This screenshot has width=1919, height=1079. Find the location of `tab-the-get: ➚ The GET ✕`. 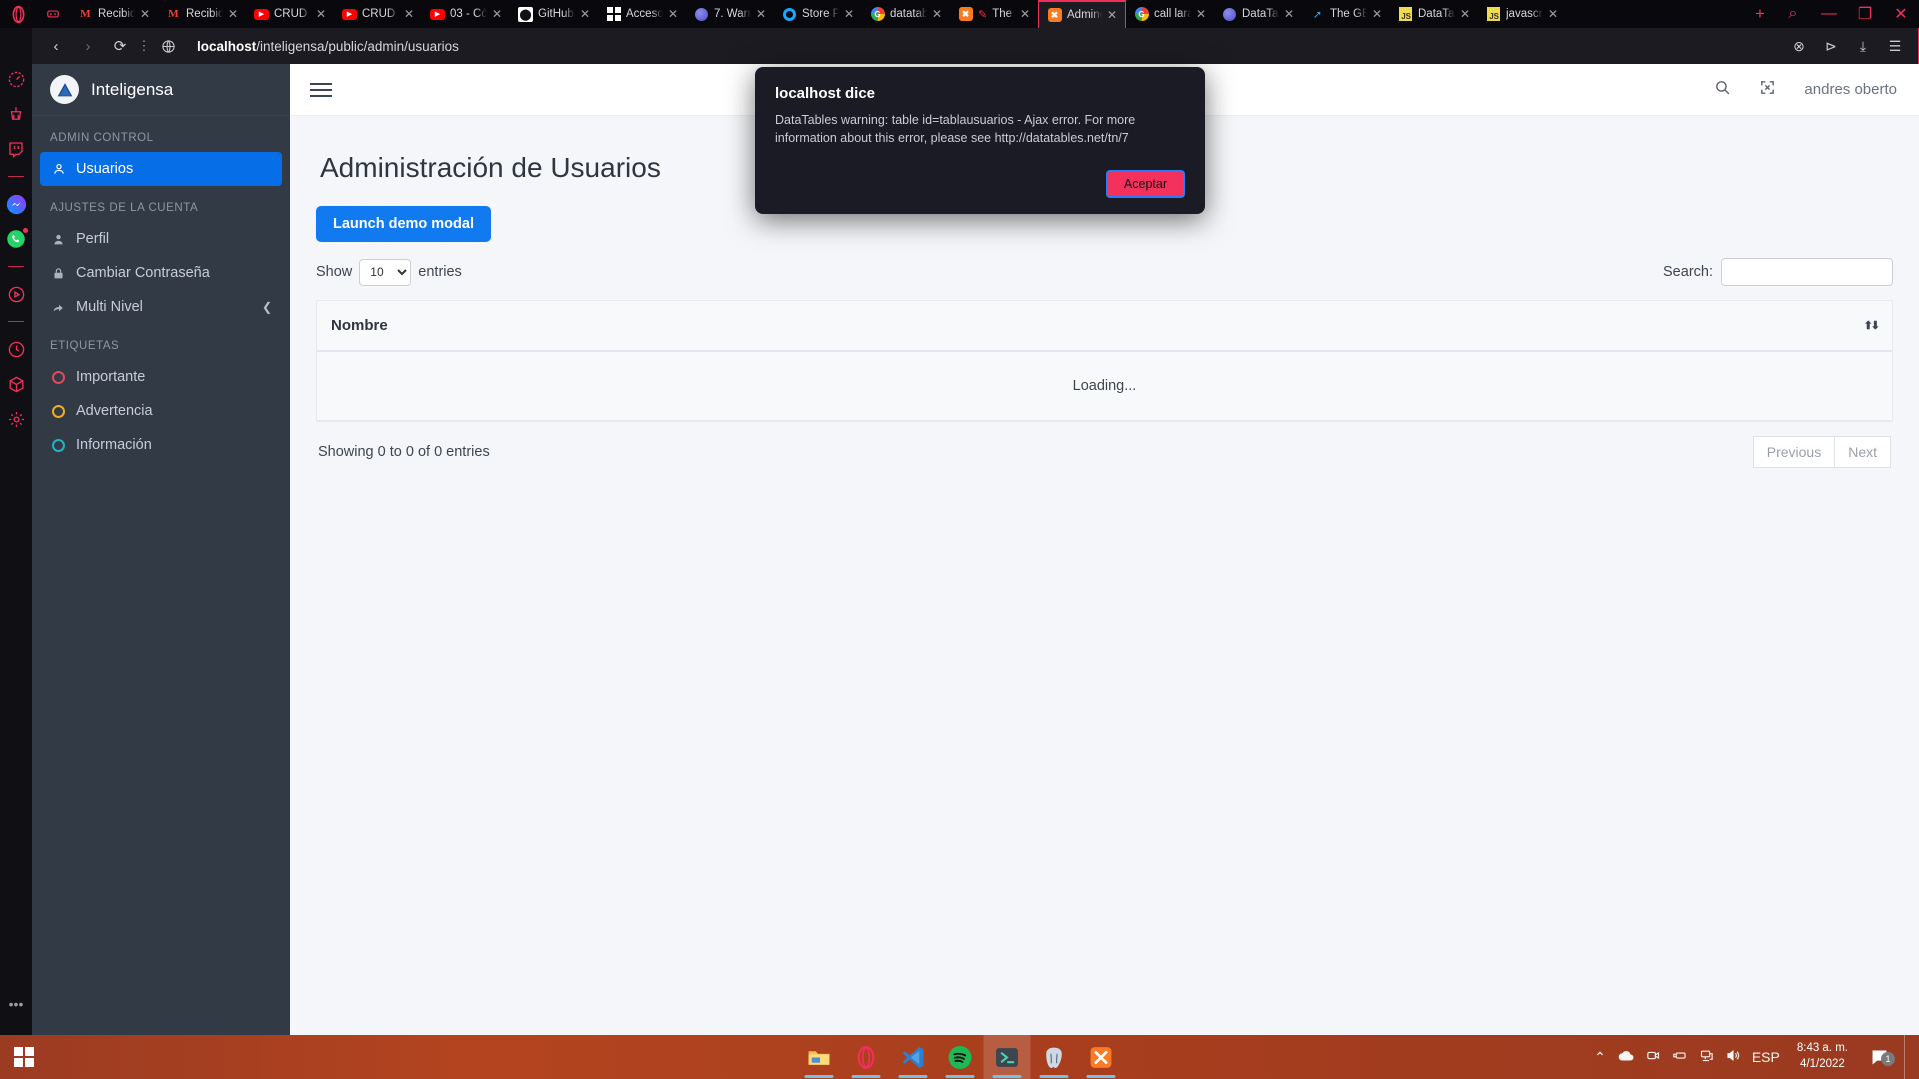

tab-the-get: ➚ The GET ✕ is located at coordinates (1346, 14).